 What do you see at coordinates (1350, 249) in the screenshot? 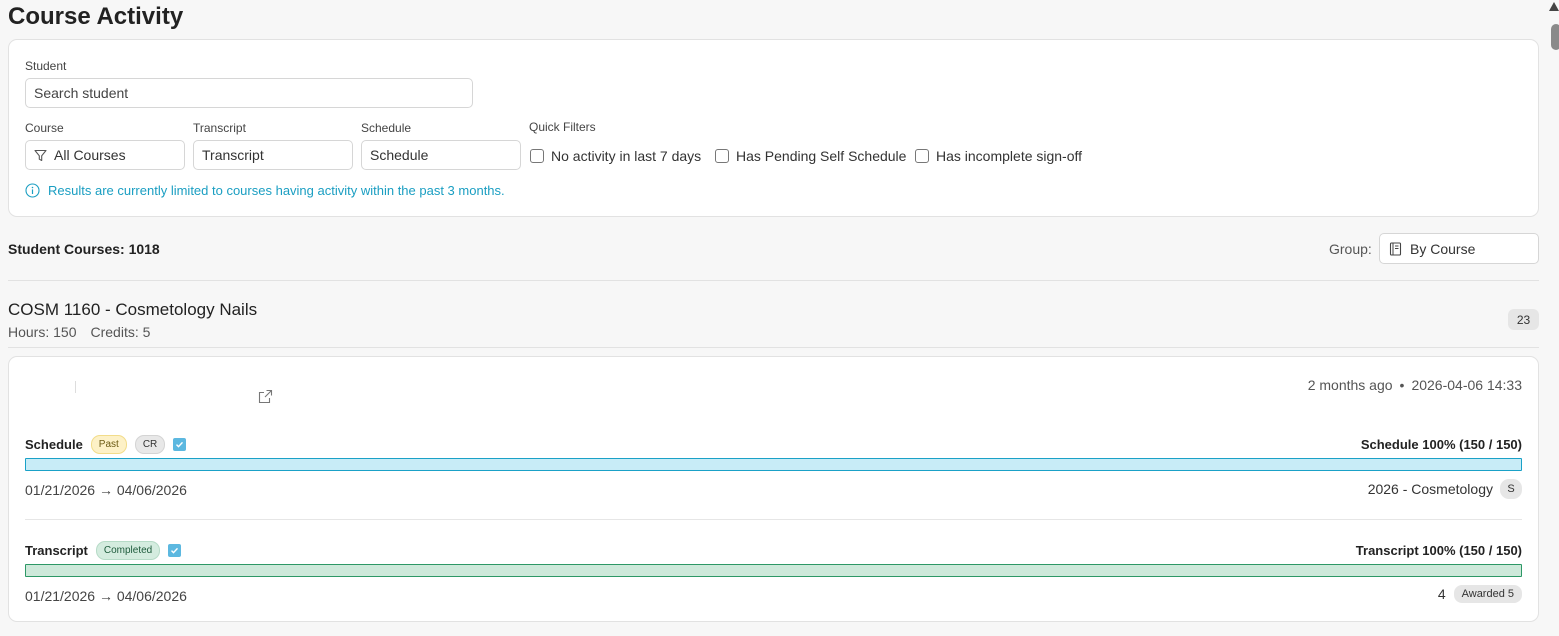
I see `group-label: Group:` at bounding box center [1350, 249].